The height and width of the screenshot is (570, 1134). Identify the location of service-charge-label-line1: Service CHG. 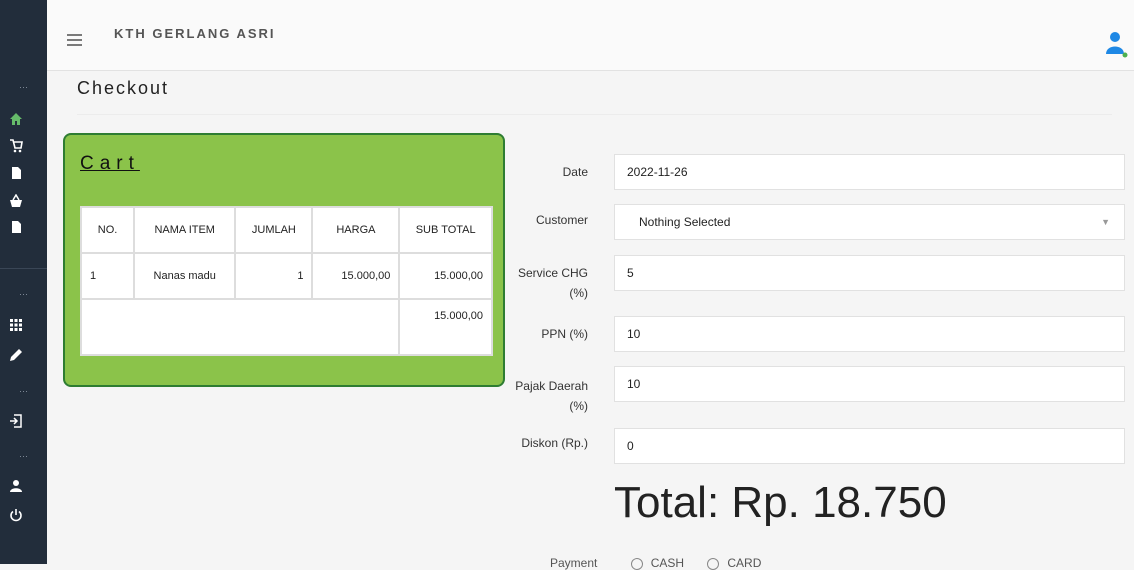
(552, 273).